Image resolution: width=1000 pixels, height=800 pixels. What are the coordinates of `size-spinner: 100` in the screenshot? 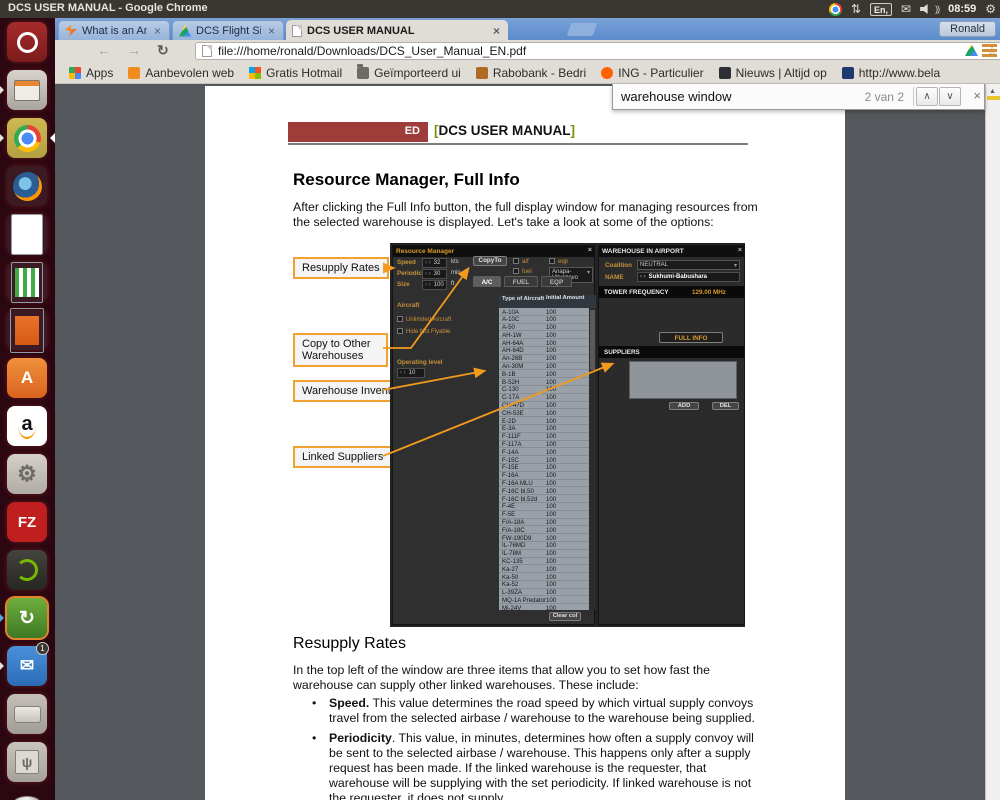 It's located at (434, 284).